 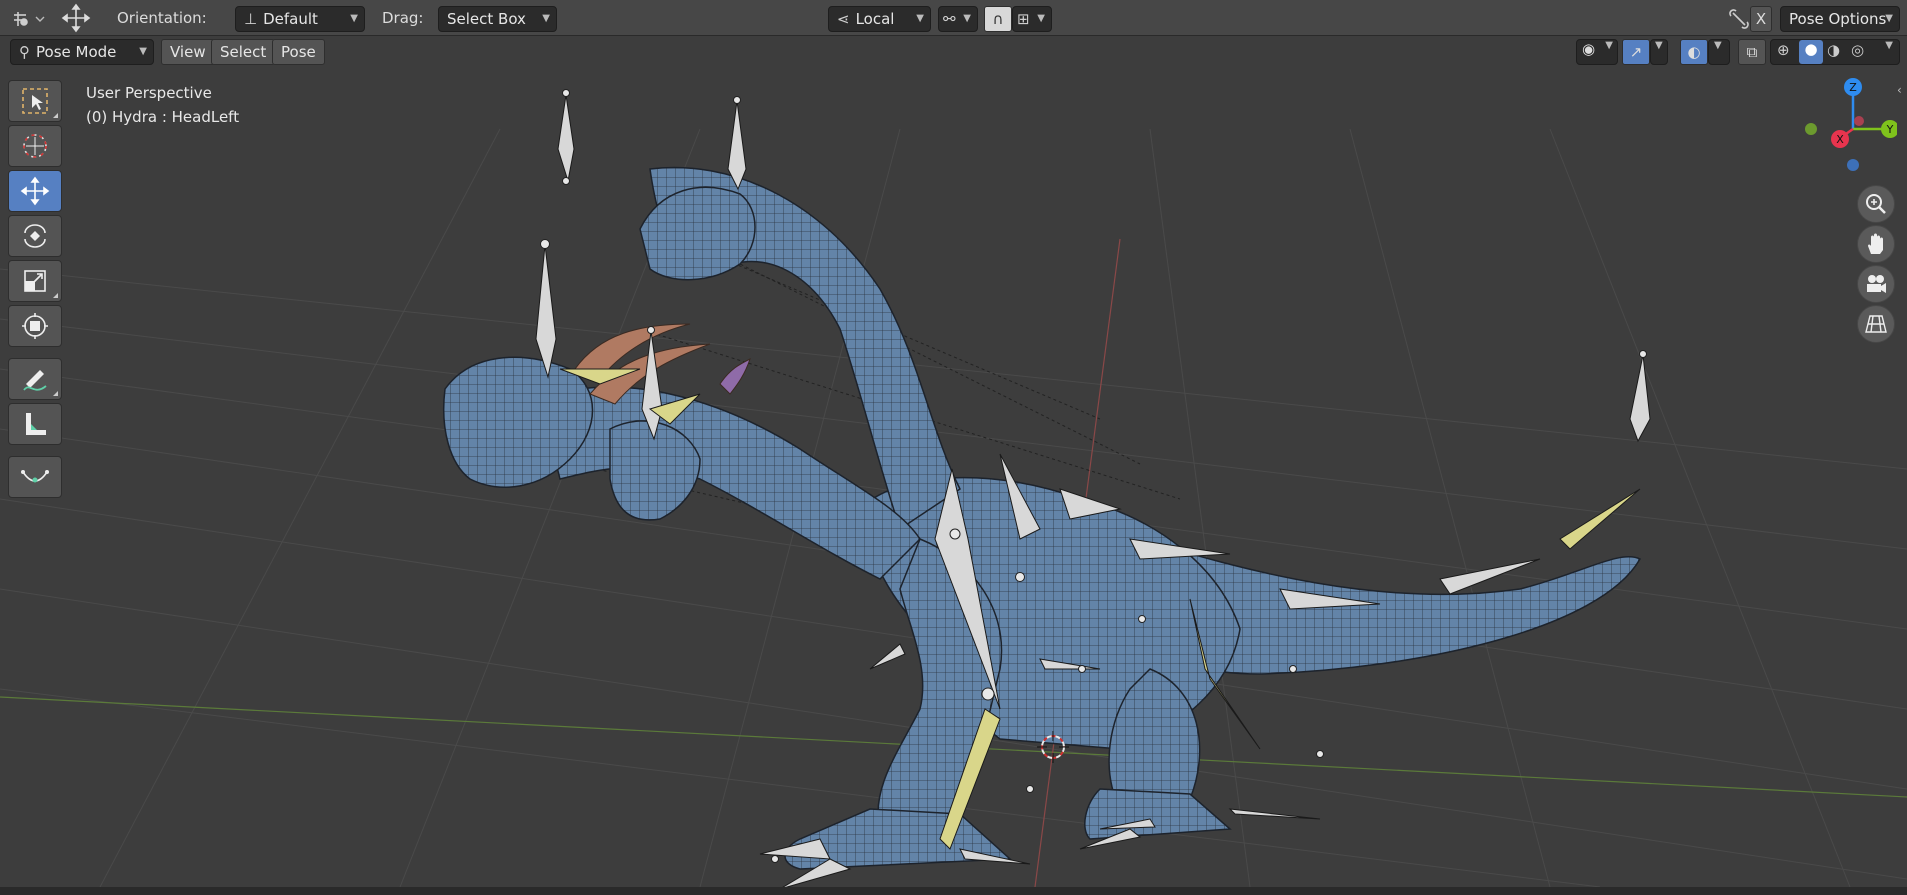 I want to click on shading-group: ⊕ ● ◑ ◎ ▼, so click(x=1835, y=52).